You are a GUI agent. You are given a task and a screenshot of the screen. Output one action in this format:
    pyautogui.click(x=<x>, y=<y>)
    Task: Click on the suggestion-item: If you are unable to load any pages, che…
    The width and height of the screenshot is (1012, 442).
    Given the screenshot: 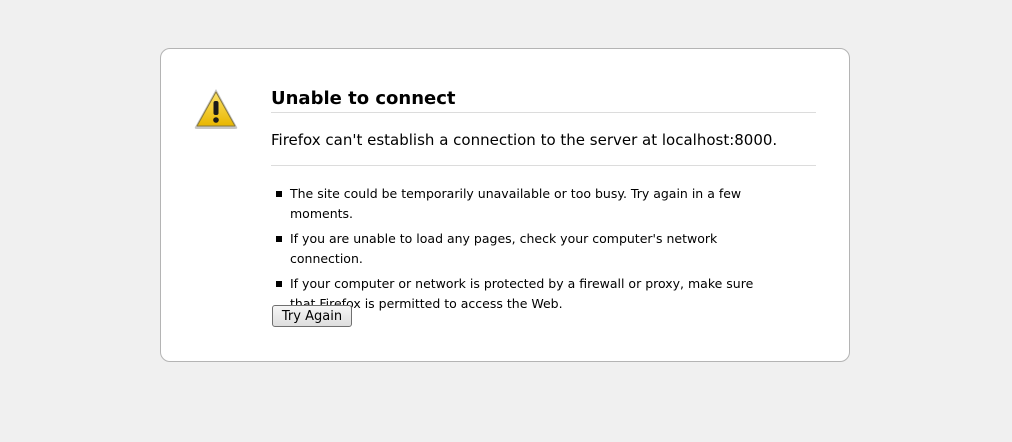 What is the action you would take?
    pyautogui.click(x=525, y=249)
    